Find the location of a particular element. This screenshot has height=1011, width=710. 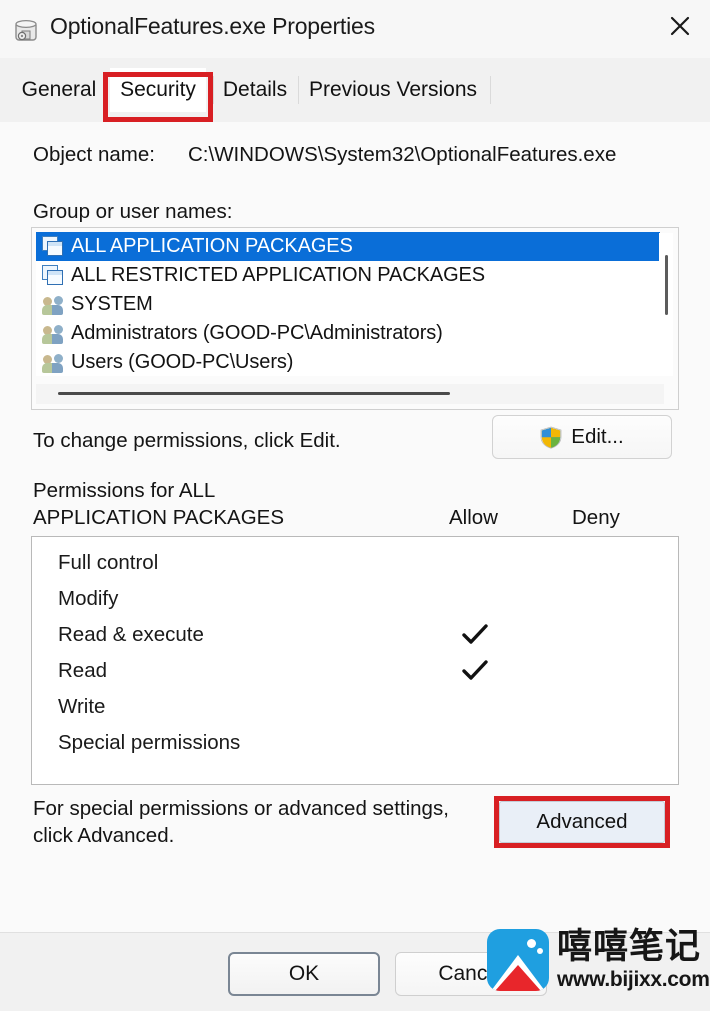

tab-security: Security is located at coordinates (158, 90).